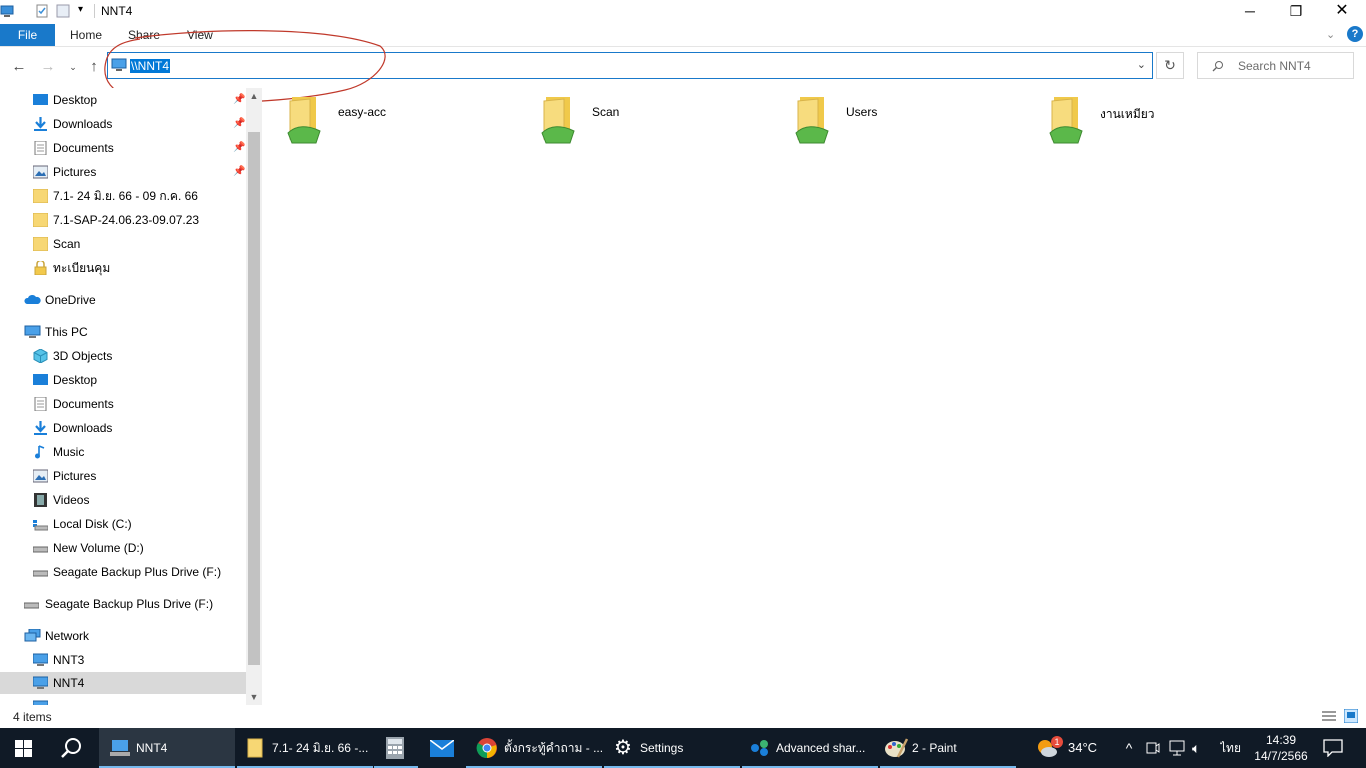 The width and height of the screenshot is (1366, 768). Describe the element at coordinates (123, 300) in the screenshot. I see `sidebar-item-onedrive: OneDrive` at that location.